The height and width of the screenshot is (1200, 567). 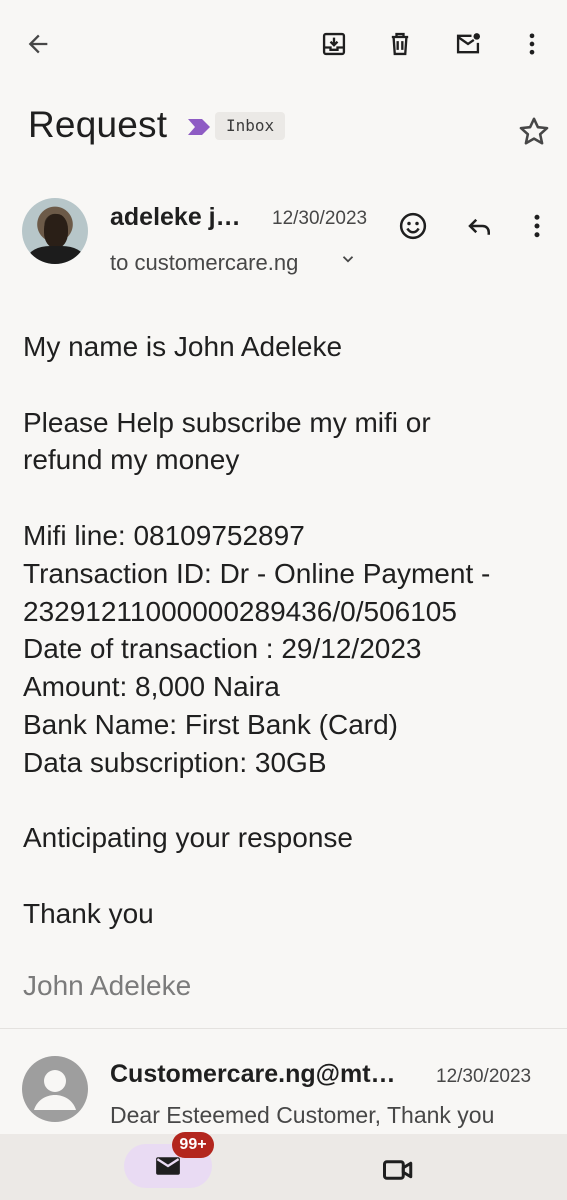 I want to click on inbox-label-chip: Inbox, so click(x=250, y=126).